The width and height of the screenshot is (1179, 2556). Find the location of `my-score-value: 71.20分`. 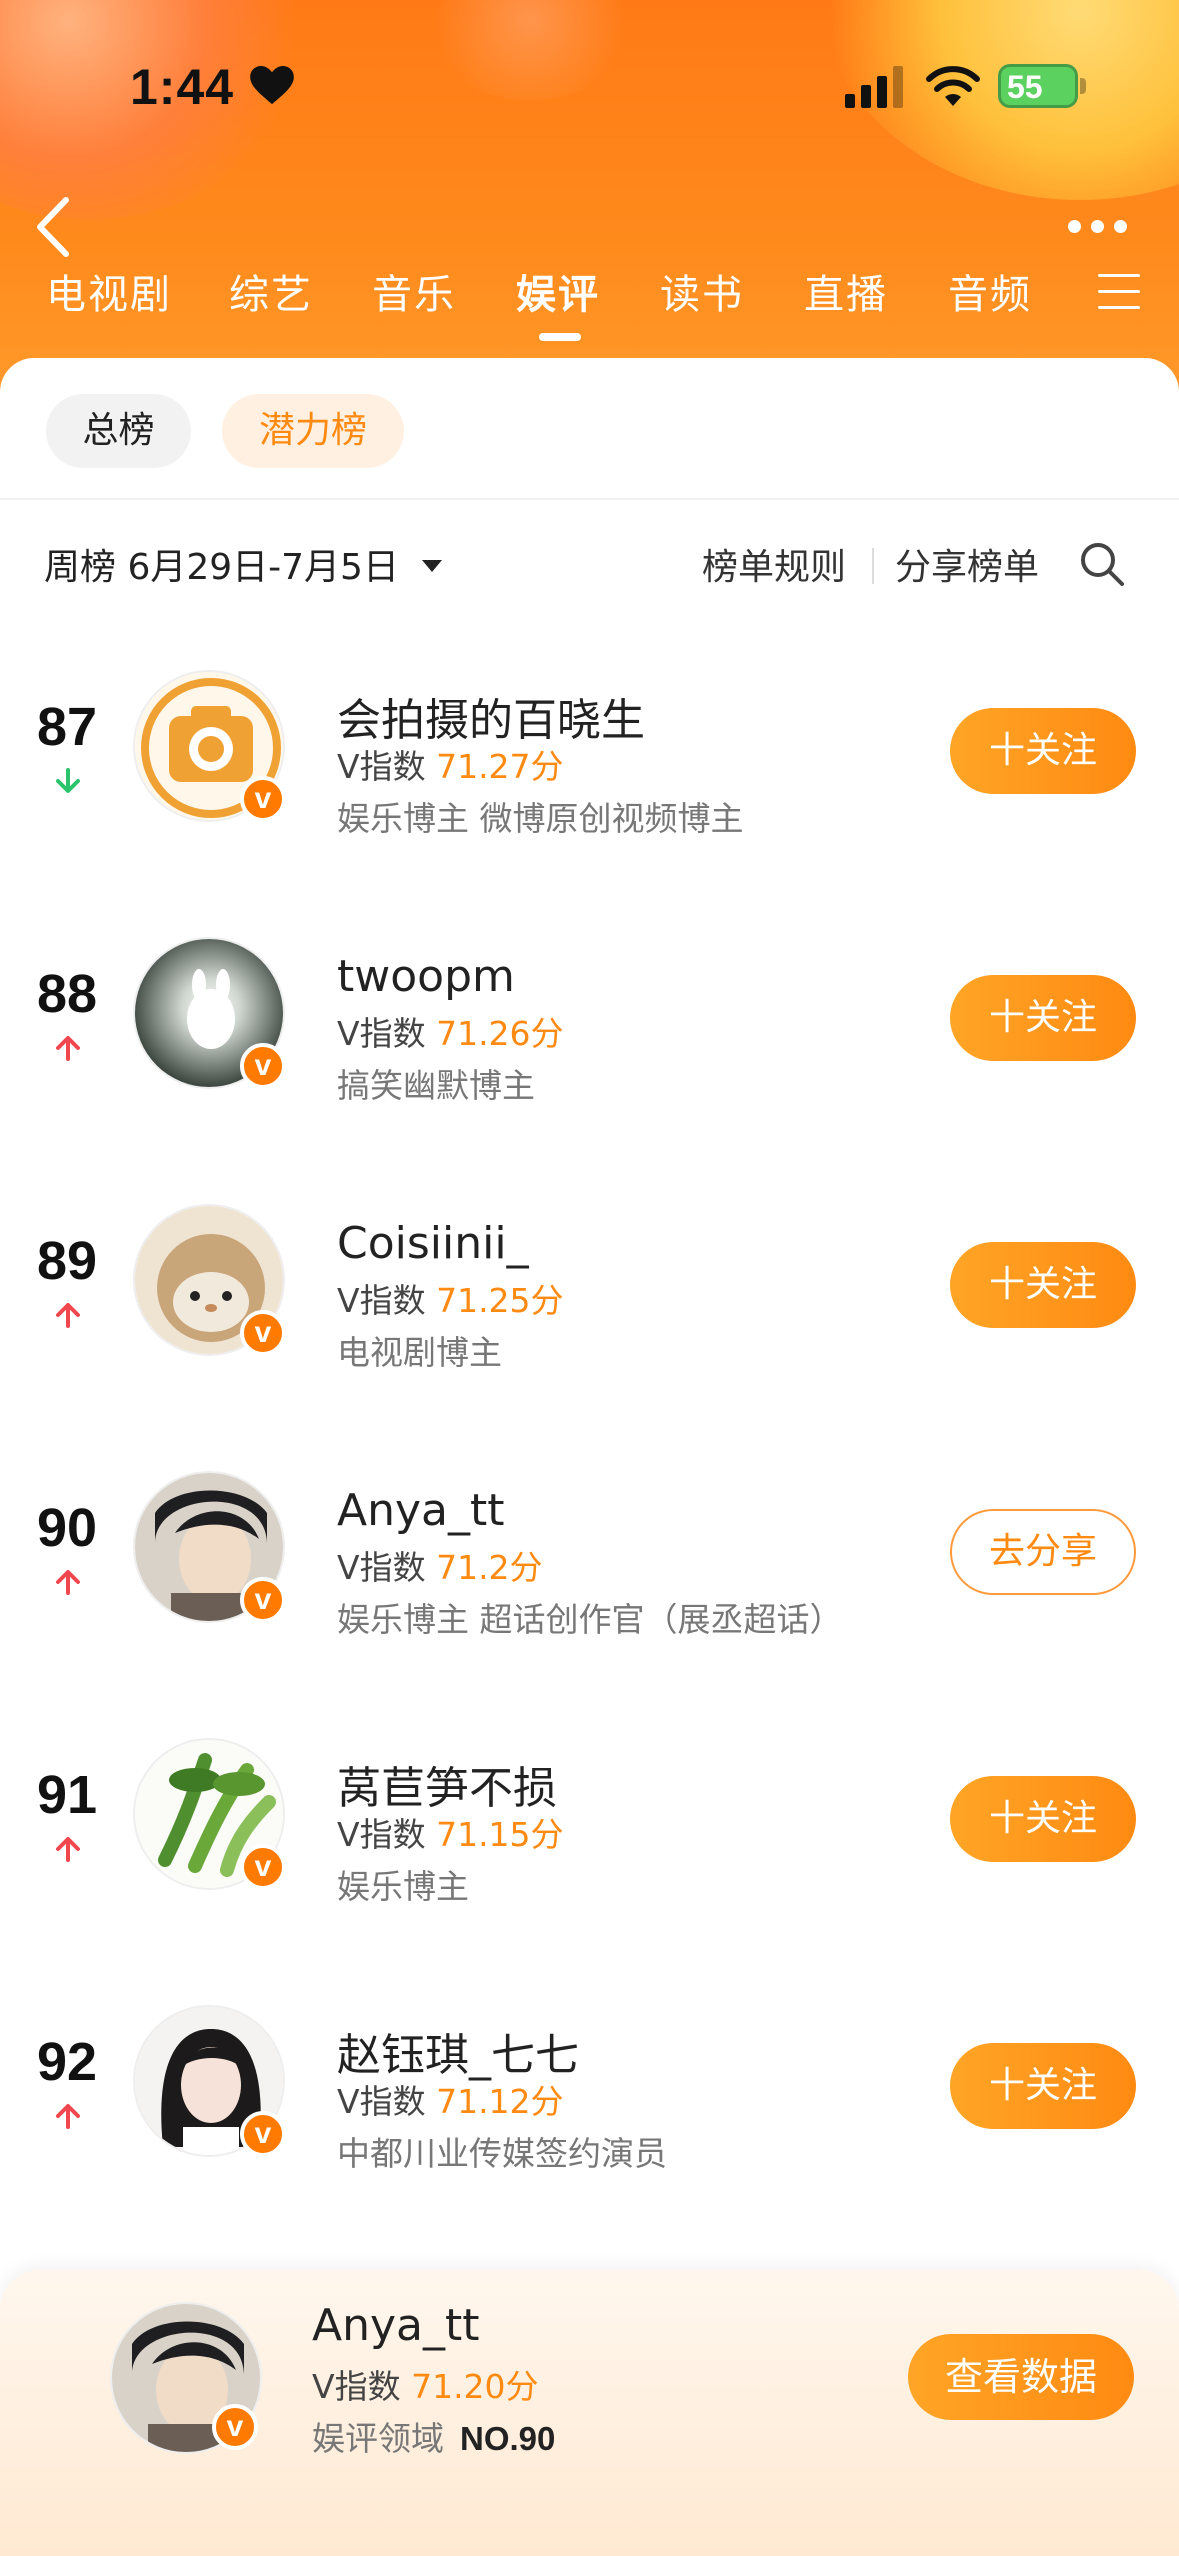

my-score-value: 71.20分 is located at coordinates (475, 2386).